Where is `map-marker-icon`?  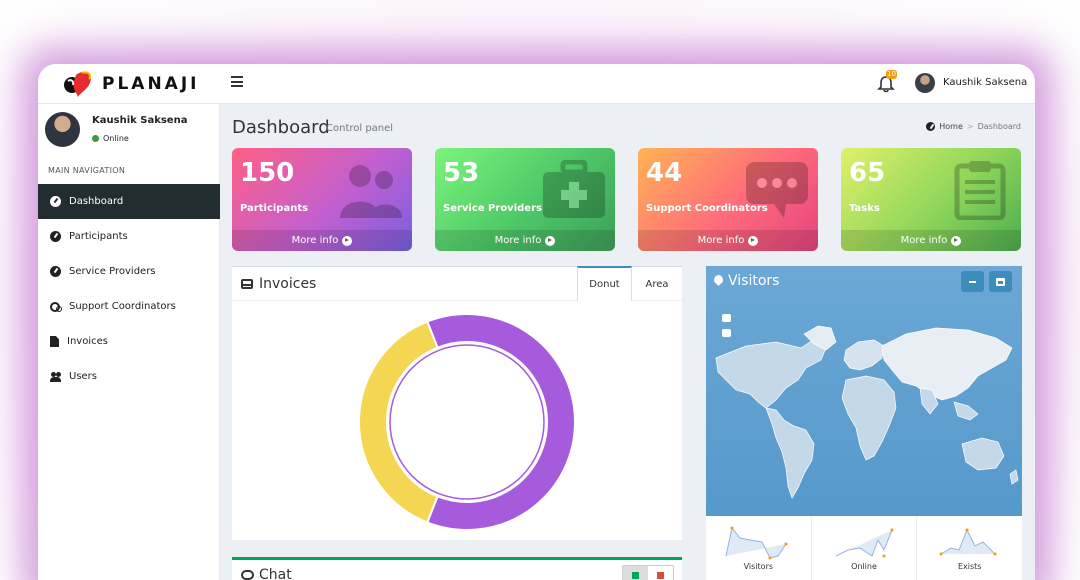 map-marker-icon is located at coordinates (718, 280).